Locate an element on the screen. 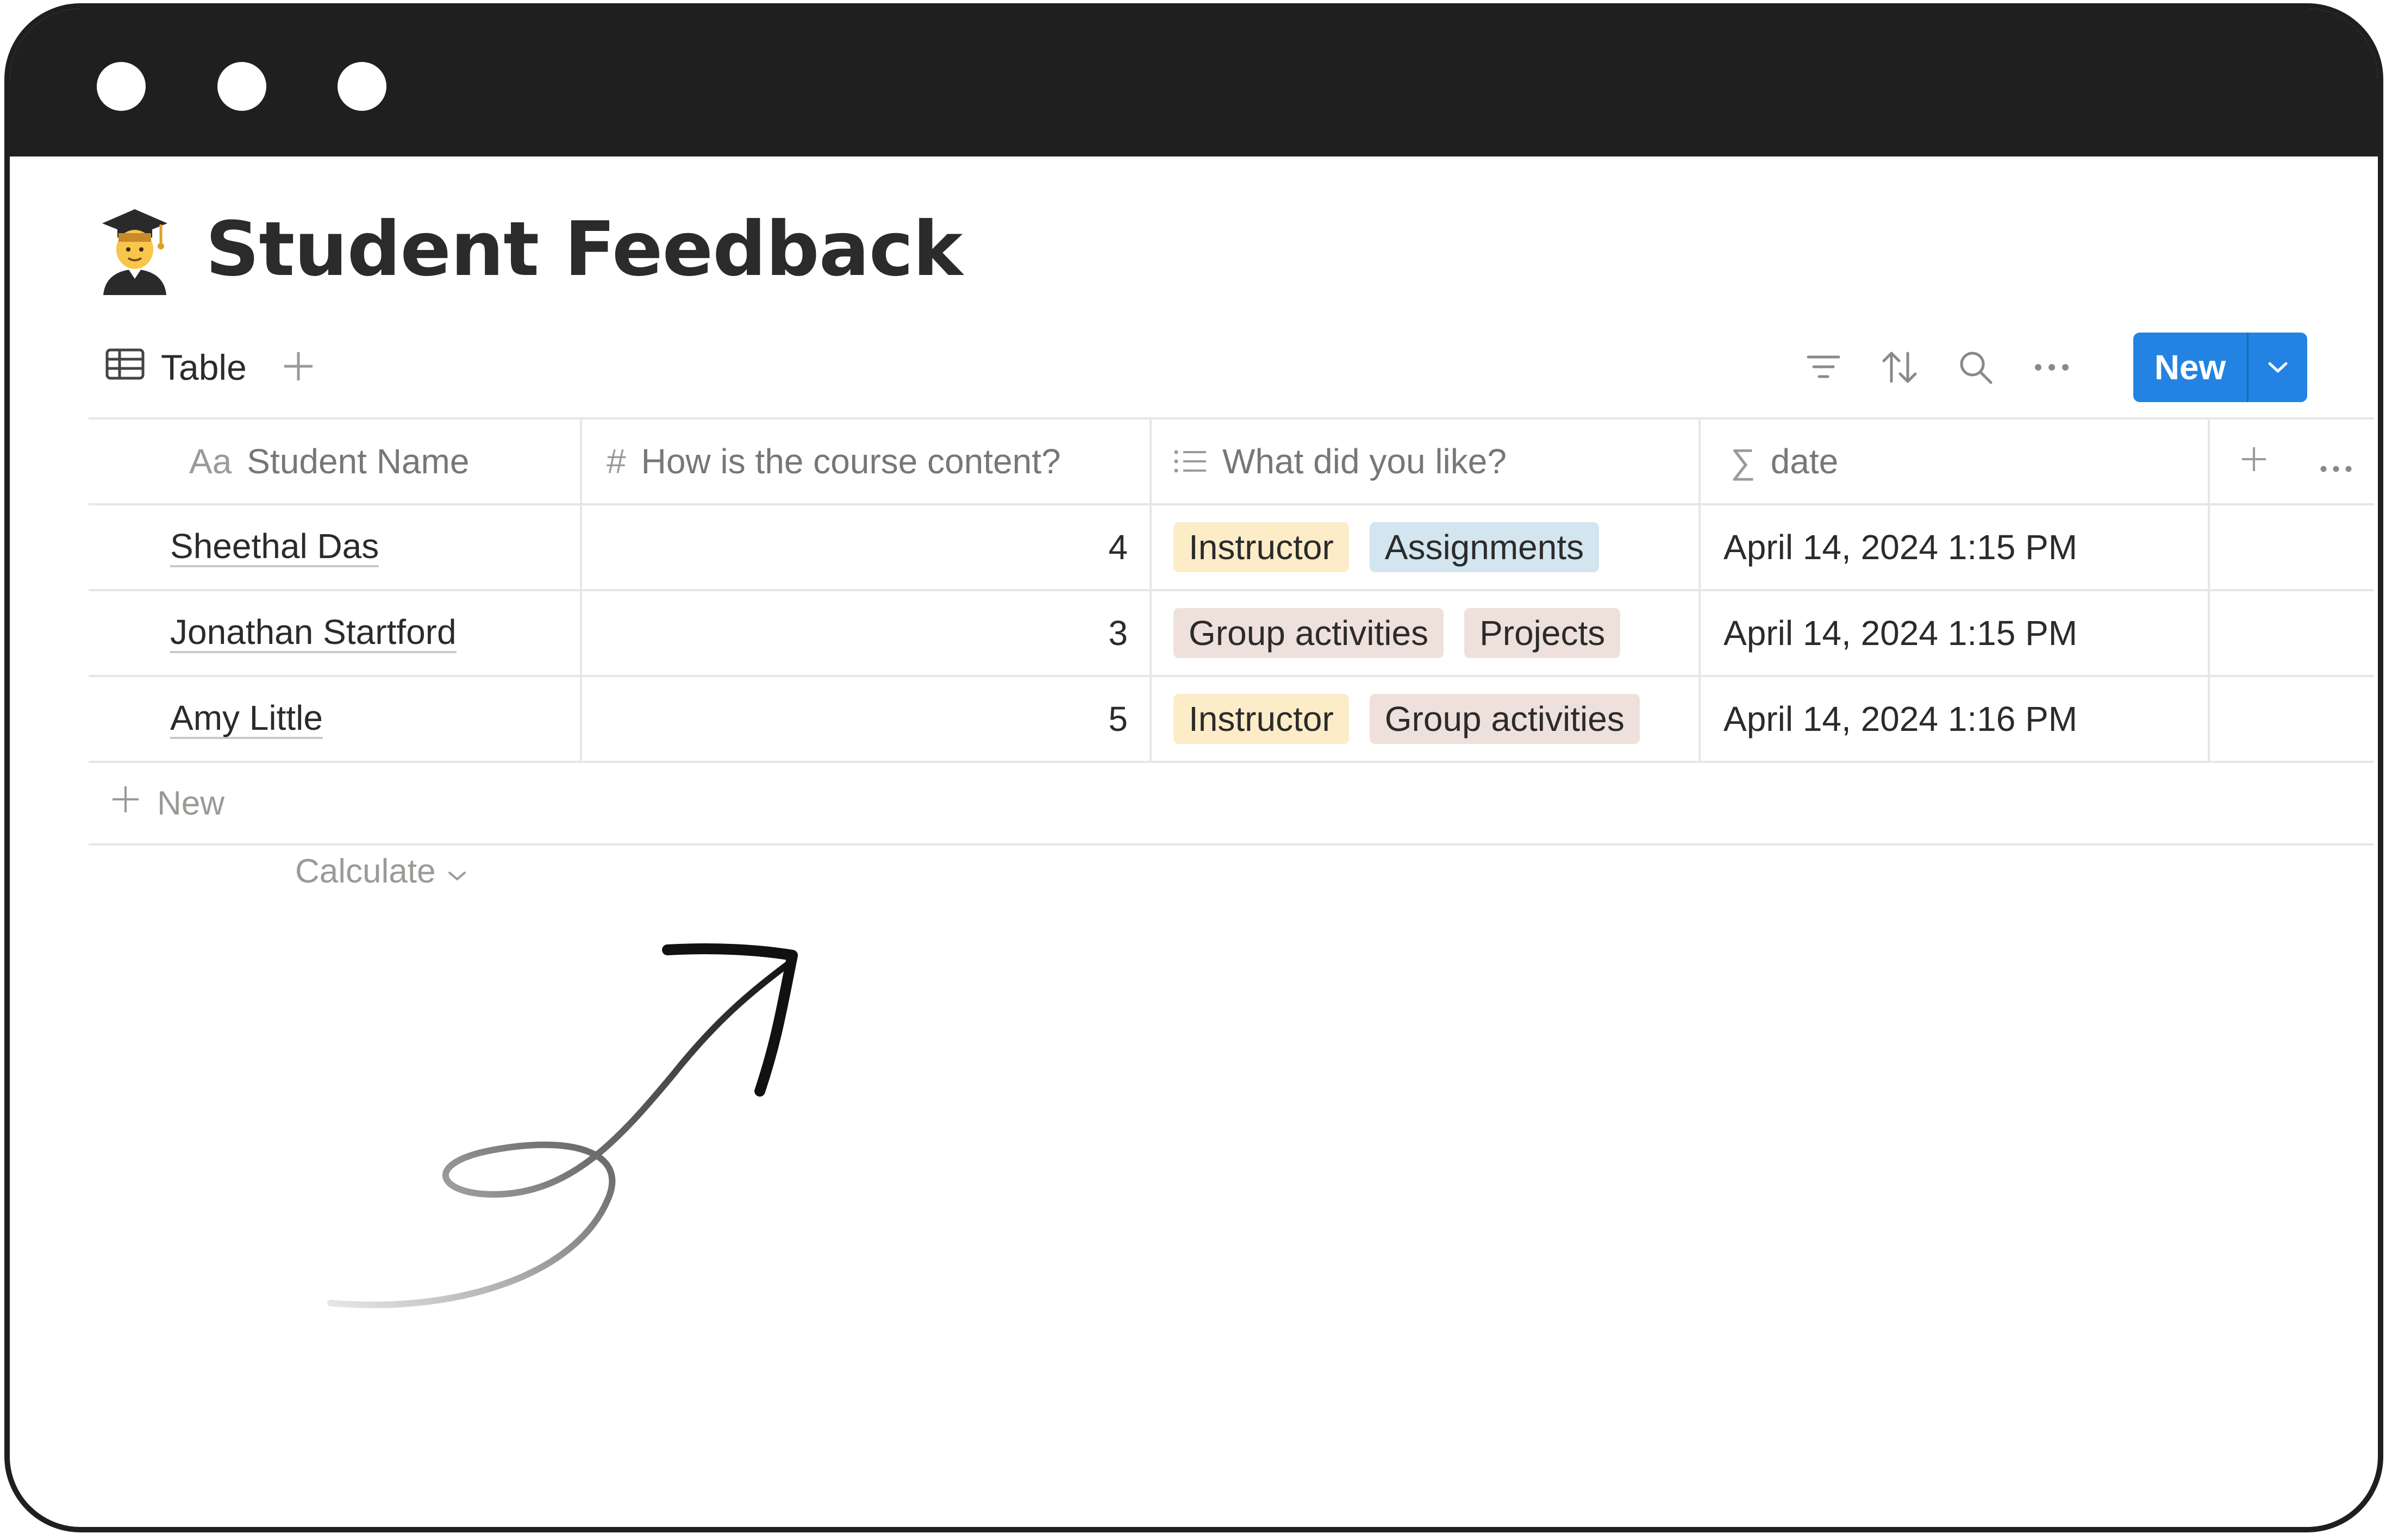 Image resolution: width=2392 pixels, height=1540 pixels. view-tab-table: Table is located at coordinates (176, 367).